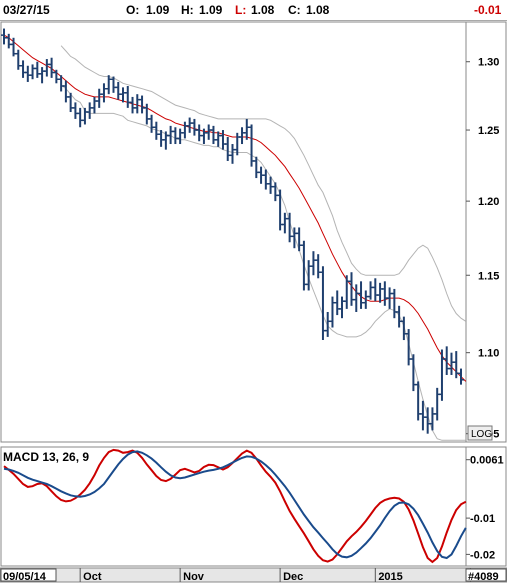 This screenshot has height=583, width=507. What do you see at coordinates (488, 276) in the screenshot?
I see `price-tick-label: 1.15` at bounding box center [488, 276].